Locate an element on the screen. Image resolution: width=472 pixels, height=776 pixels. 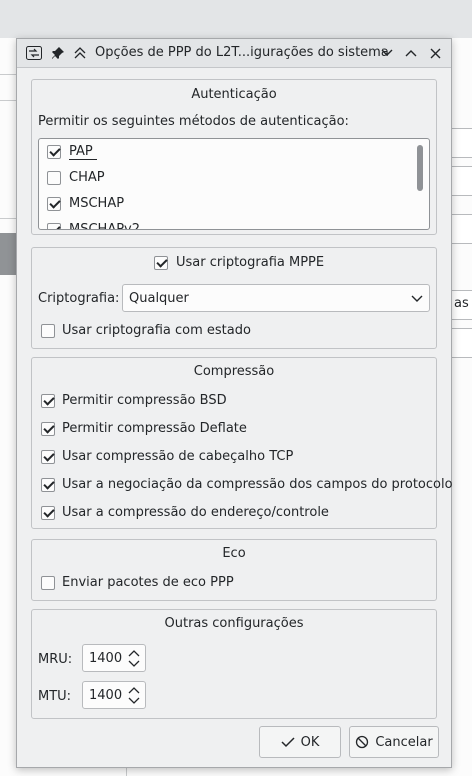
maximize-button is located at coordinates (411, 53).